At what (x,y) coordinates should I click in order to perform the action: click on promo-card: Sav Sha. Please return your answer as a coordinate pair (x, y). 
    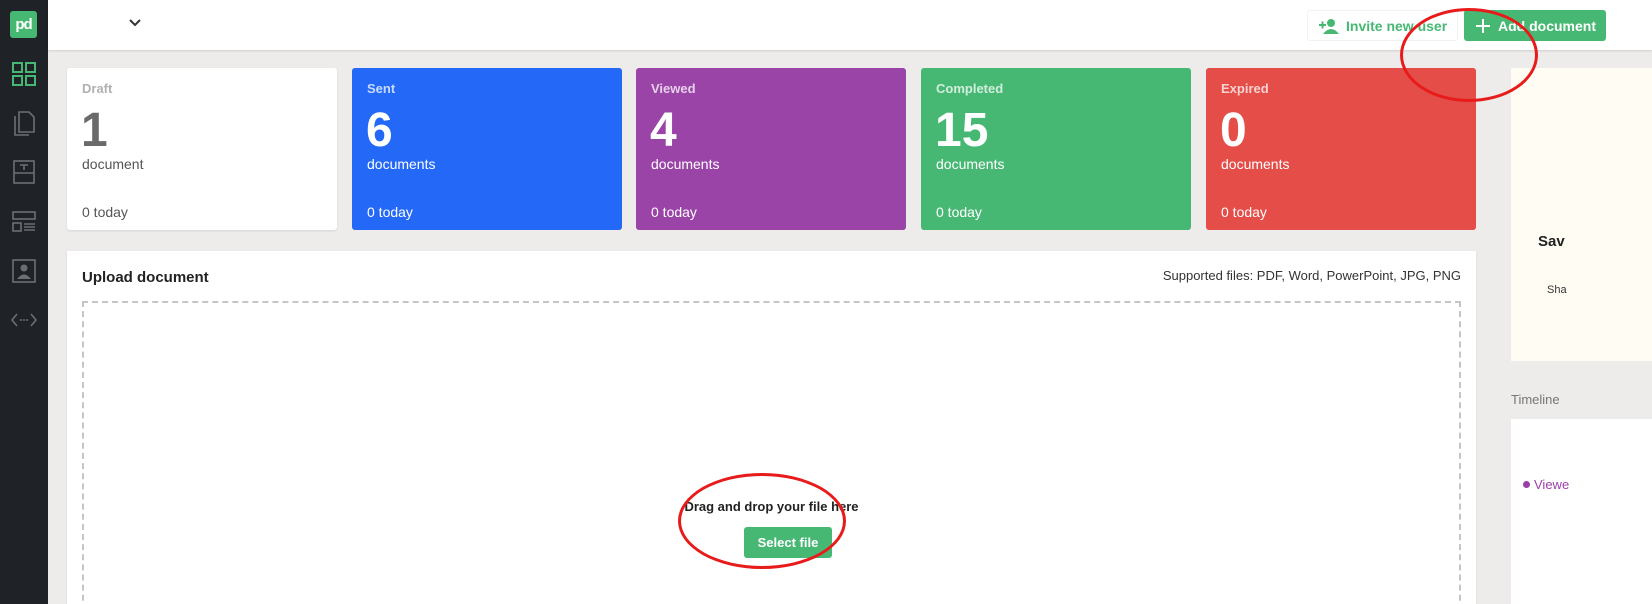
    Looking at the image, I should click on (1581, 214).